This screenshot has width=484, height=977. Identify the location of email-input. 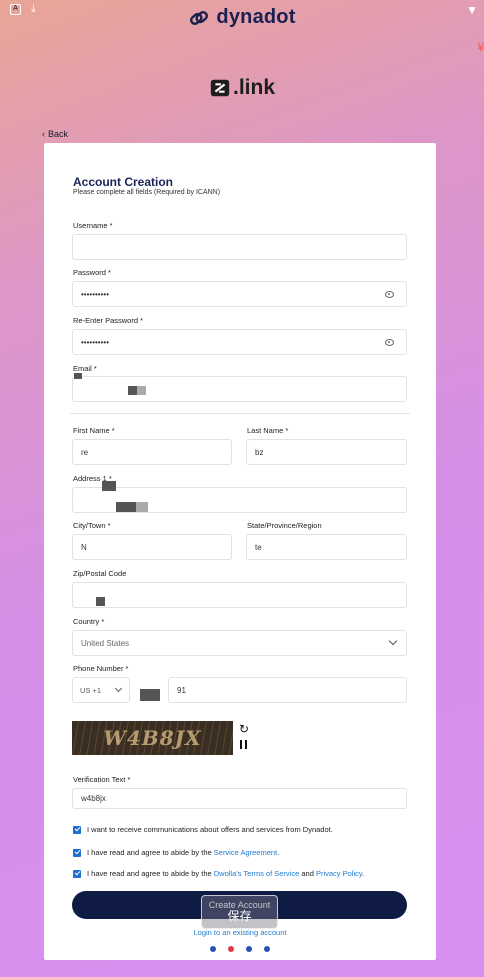
(239, 389).